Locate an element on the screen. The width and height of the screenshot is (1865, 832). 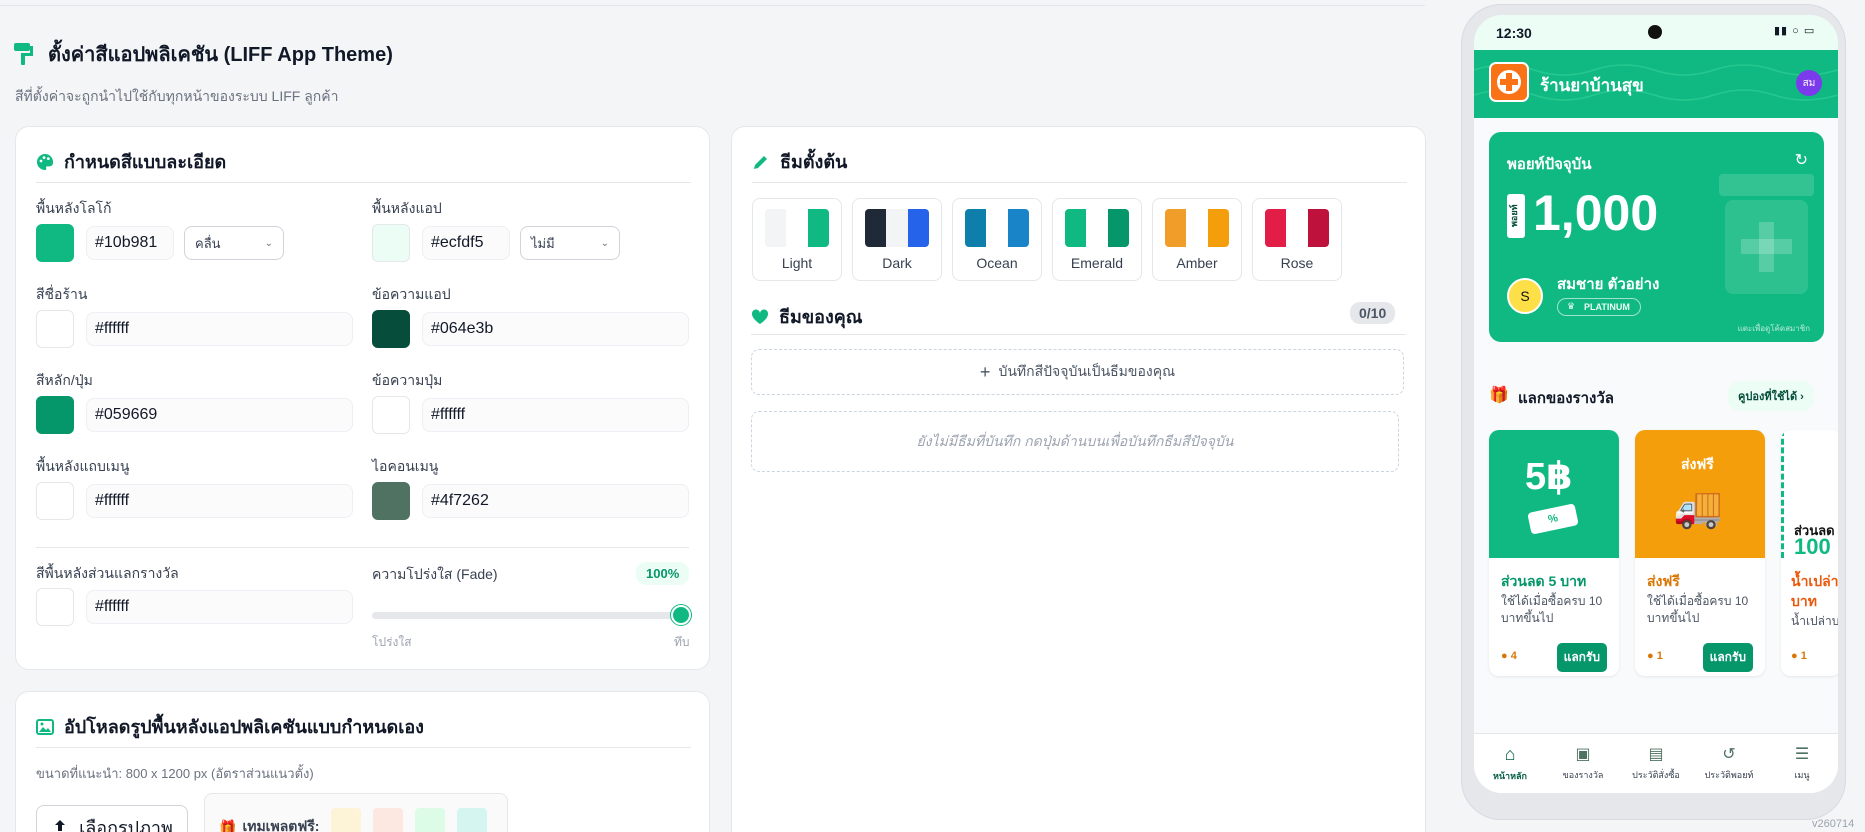
primary-swatch is located at coordinates (55, 415).